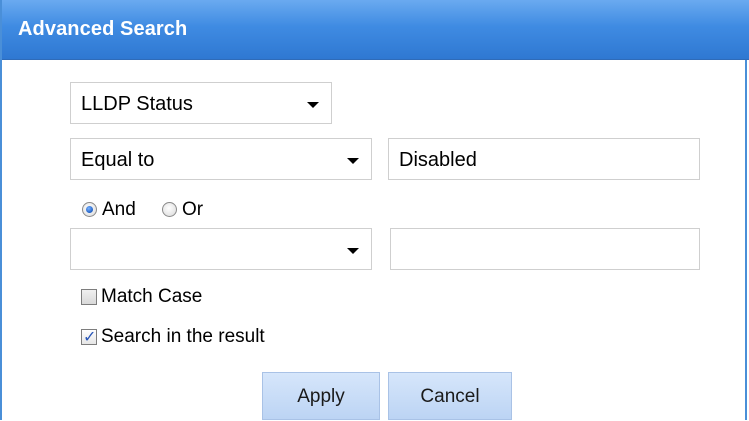  I want to click on and-radio, so click(89, 209).